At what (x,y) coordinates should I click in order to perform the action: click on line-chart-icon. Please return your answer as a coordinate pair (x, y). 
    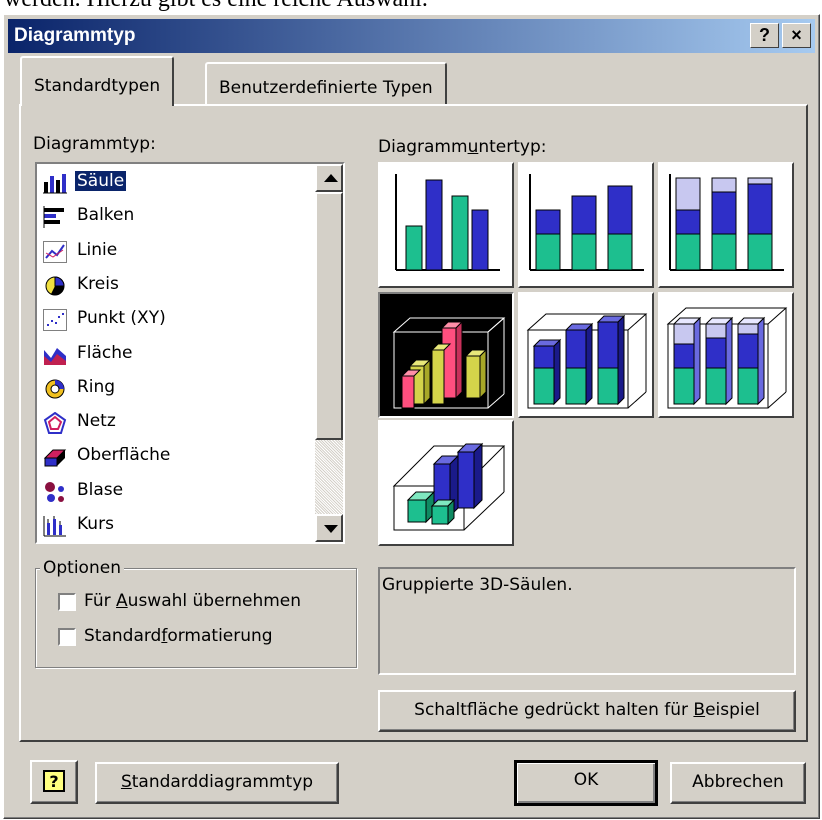
    Looking at the image, I should click on (55, 251).